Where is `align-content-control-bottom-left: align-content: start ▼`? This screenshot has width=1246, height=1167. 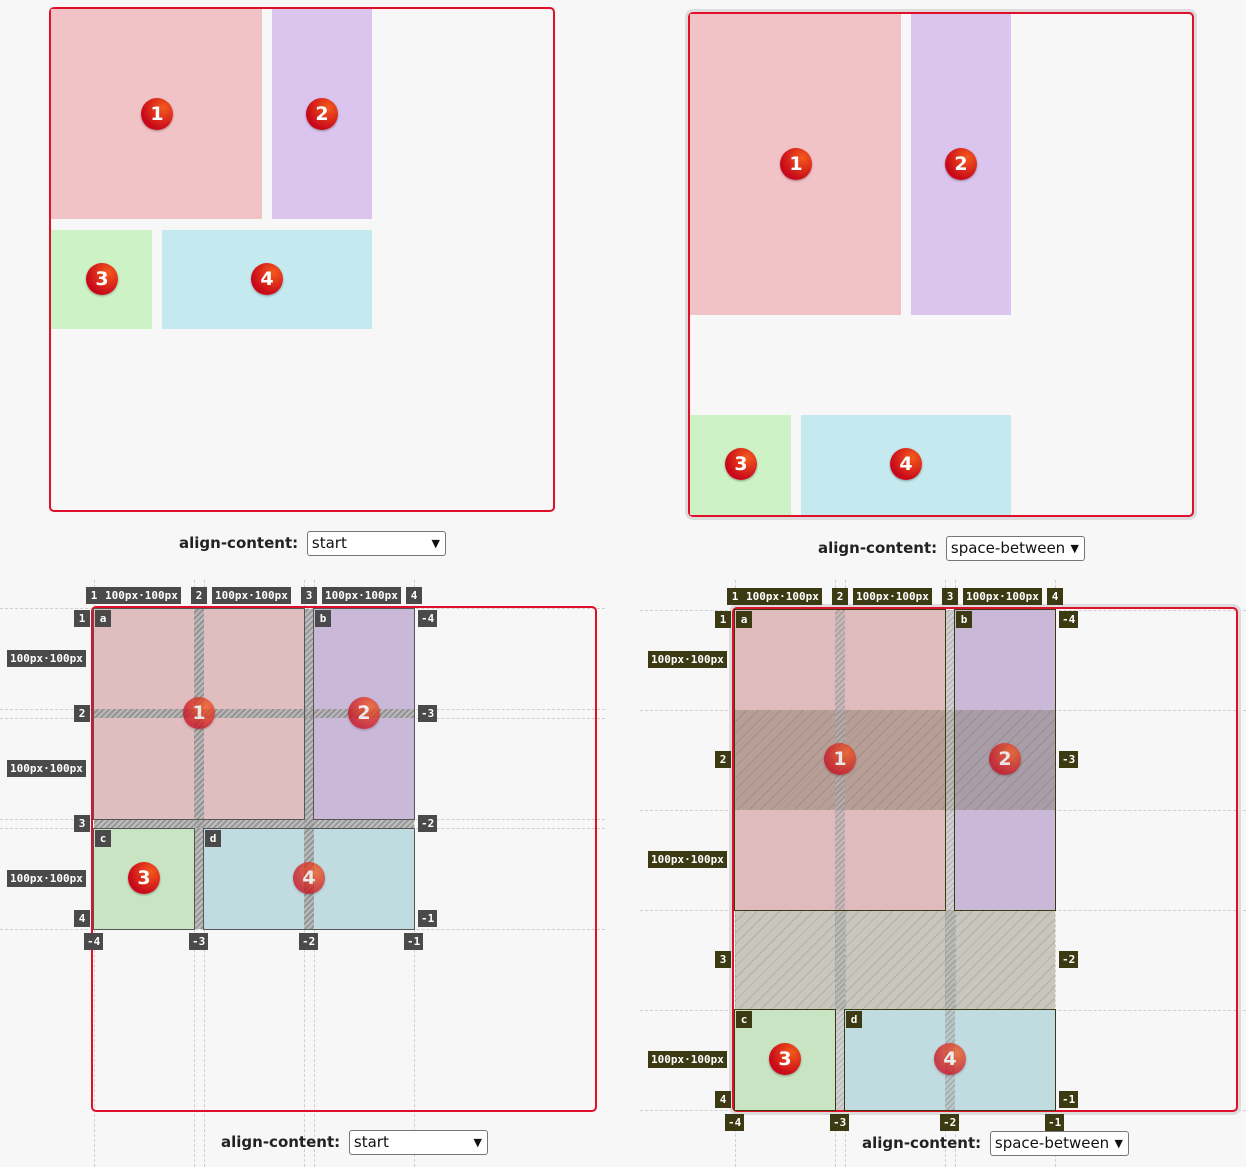 align-content-control-bottom-left: align-content: start ▼ is located at coordinates (354, 1142).